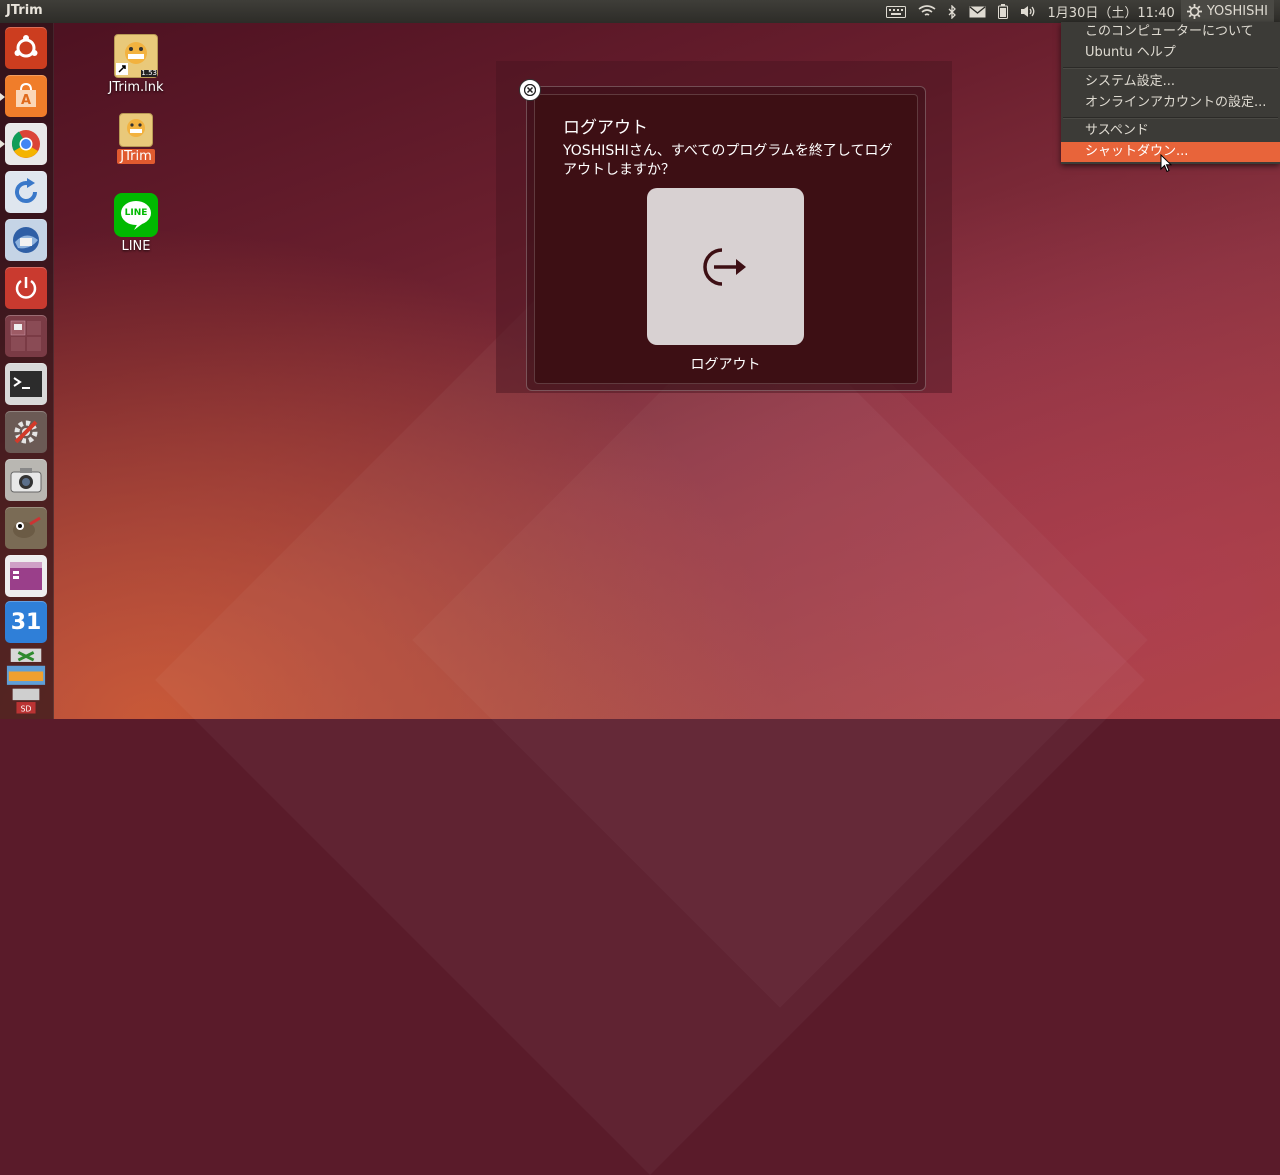  I want to click on desktop-icon-line: LINE LINE, so click(136, 223).